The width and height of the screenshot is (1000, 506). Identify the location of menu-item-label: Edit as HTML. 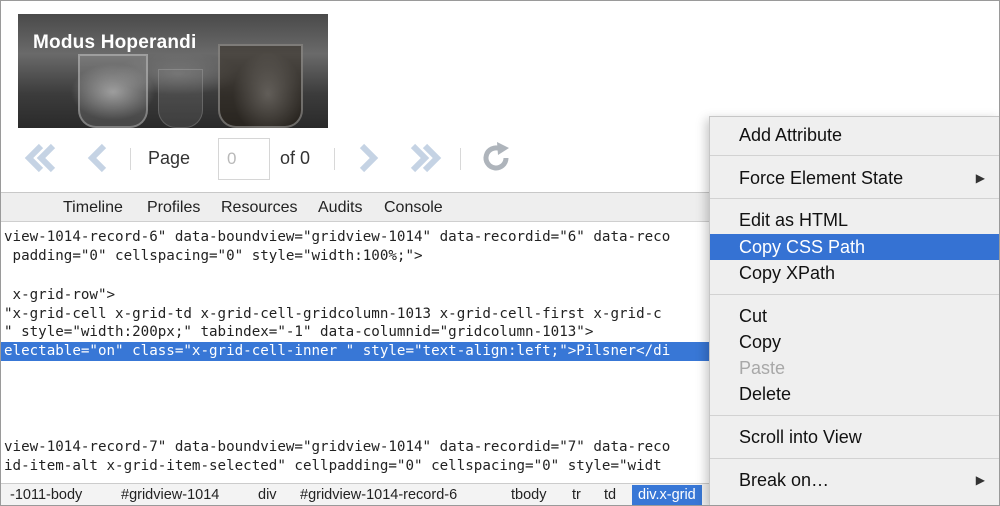
(794, 220).